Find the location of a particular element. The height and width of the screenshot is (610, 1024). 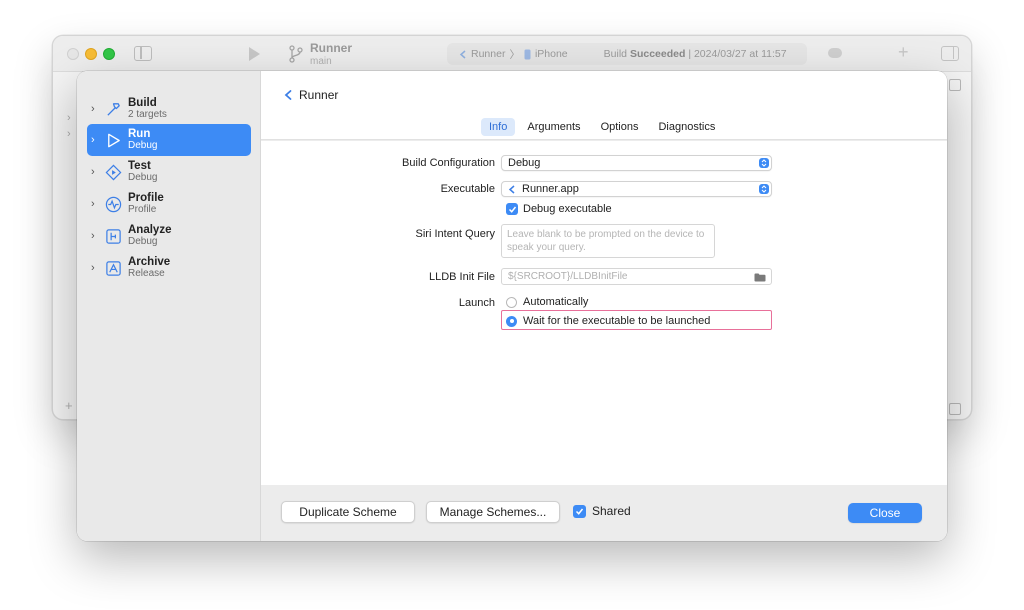

lldb-init-file-field: ${SRCROOT}/LLDBInitFile is located at coordinates (636, 276).